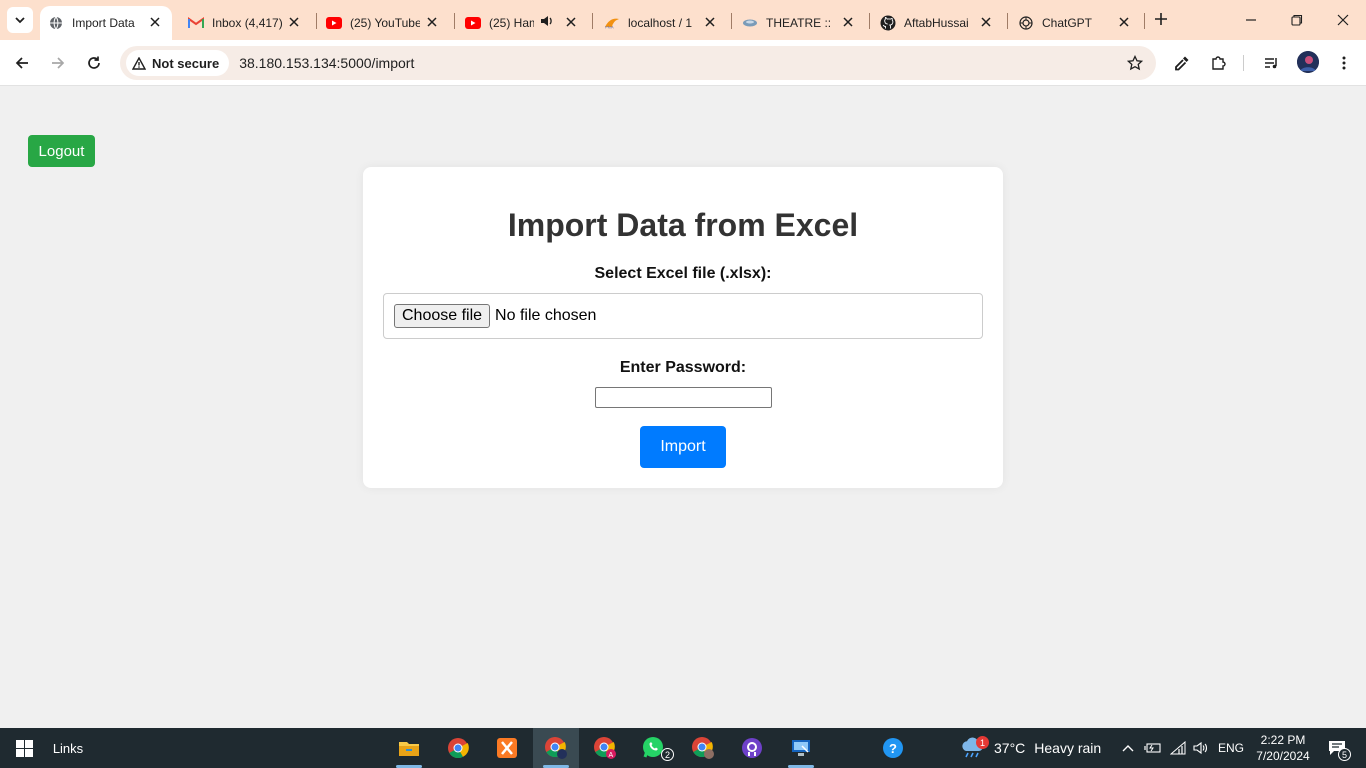 This screenshot has height=768, width=1366. I want to click on file-explorer-icon, so click(409, 749).